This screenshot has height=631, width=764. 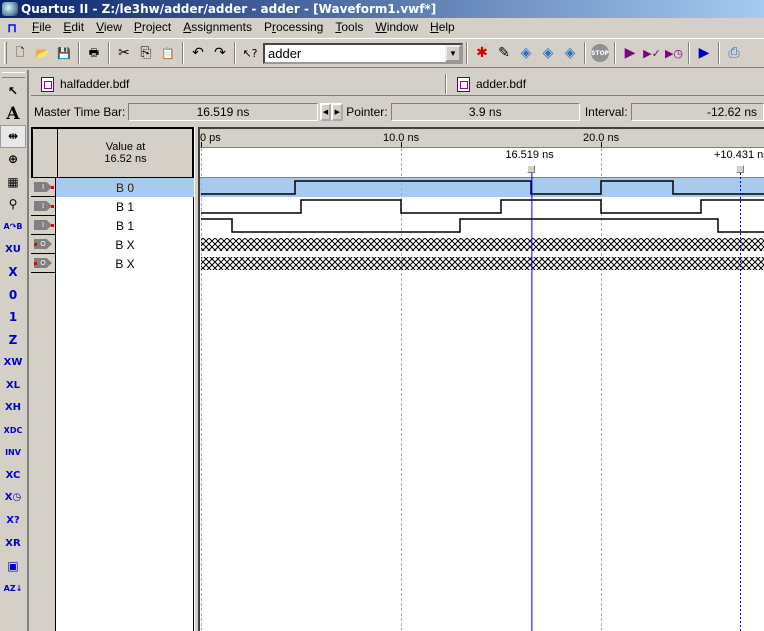 I want to click on pointer-field: 3.9 ns, so click(x=485, y=112).